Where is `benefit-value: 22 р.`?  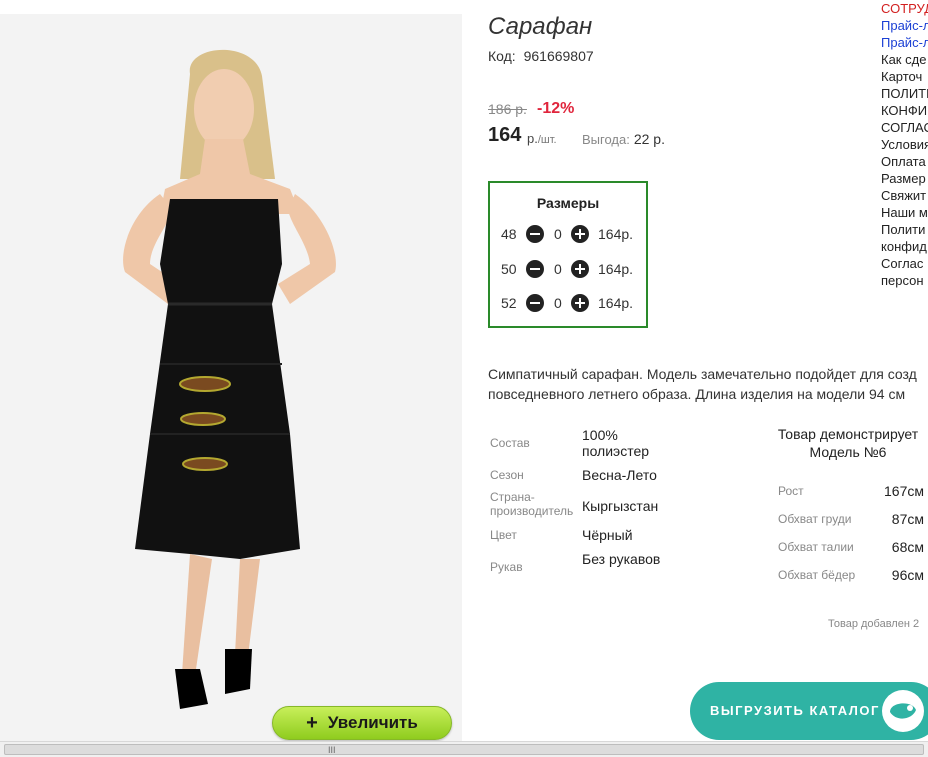
benefit-value: 22 р. is located at coordinates (649, 139).